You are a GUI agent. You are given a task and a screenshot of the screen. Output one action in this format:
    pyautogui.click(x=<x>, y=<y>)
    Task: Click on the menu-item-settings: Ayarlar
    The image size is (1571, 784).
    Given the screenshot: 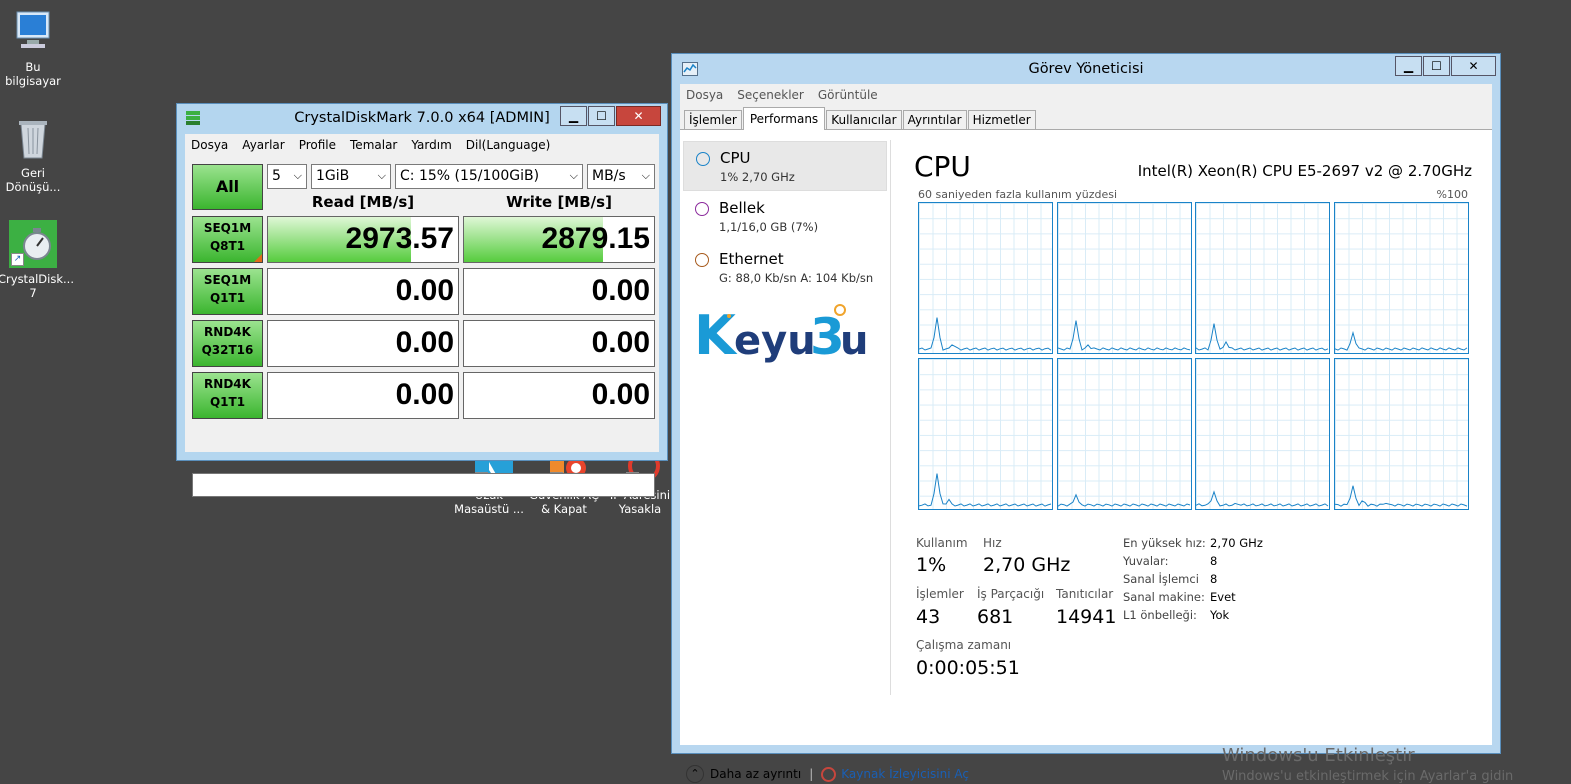 What is the action you would take?
    pyautogui.click(x=263, y=145)
    